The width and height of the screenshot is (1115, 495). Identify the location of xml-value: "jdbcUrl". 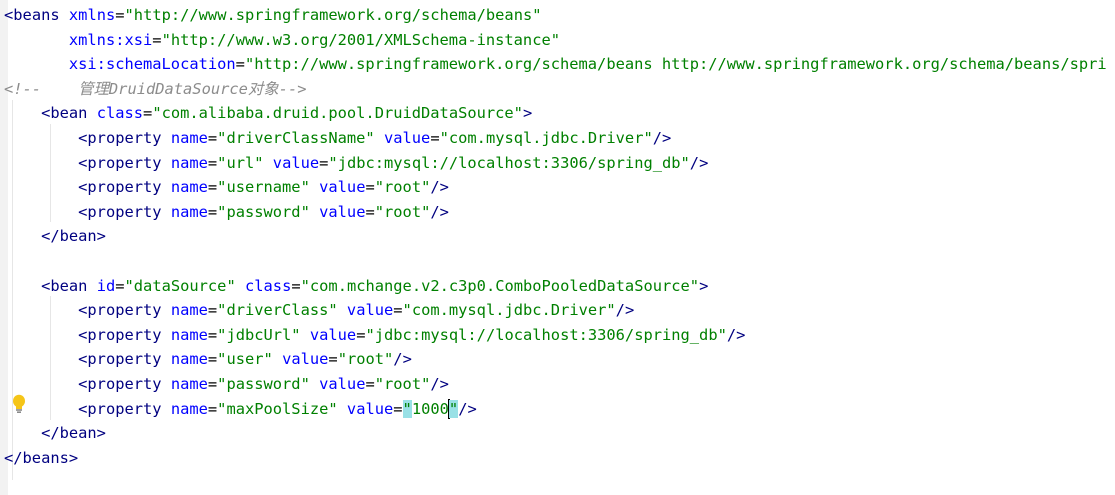
(259, 334).